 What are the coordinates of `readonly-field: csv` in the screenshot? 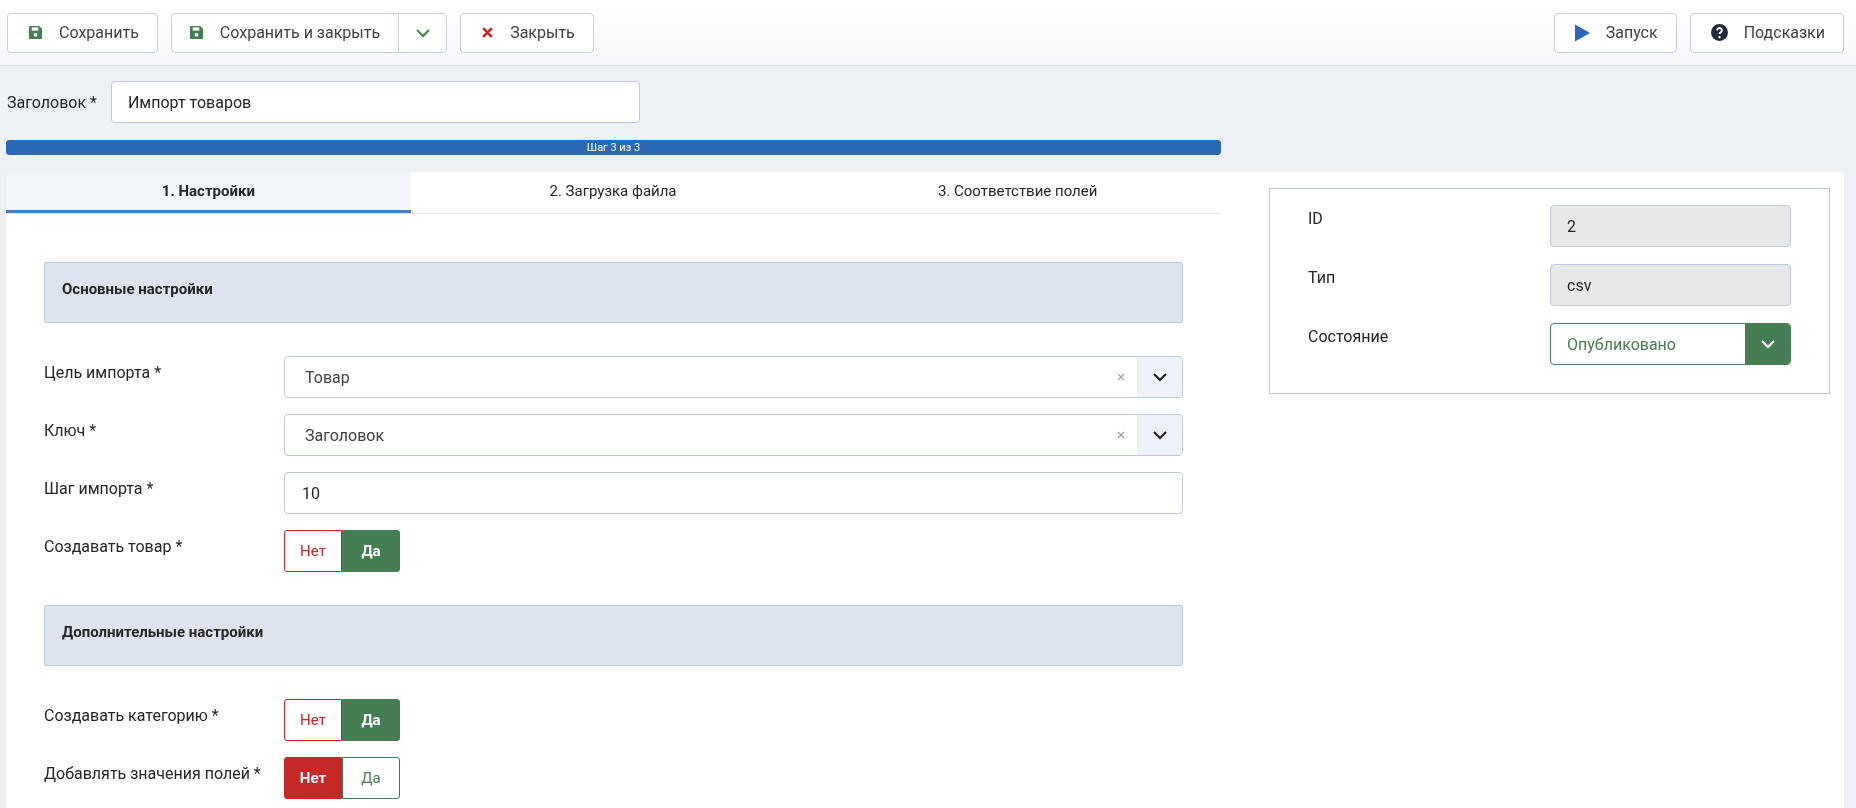 It's located at (1670, 285).